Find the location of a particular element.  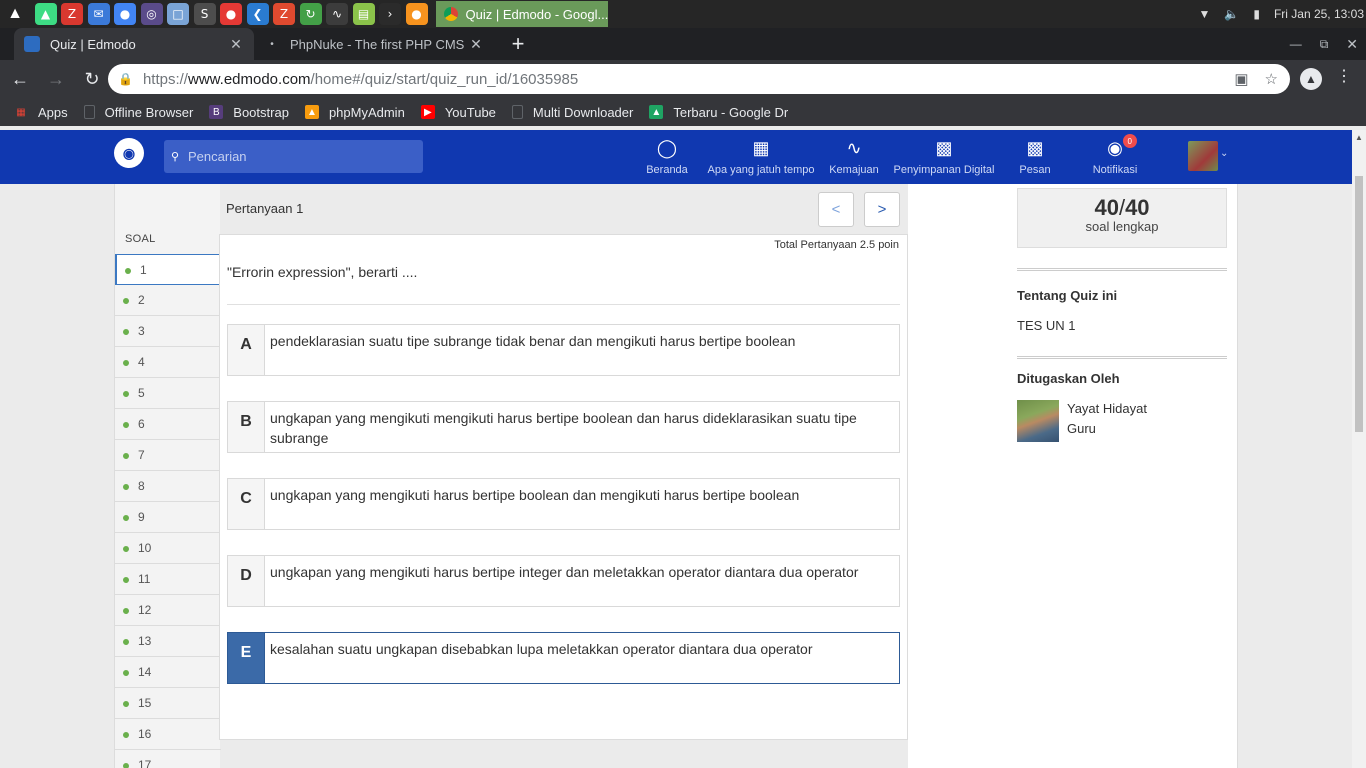

filezilla-icon: Z is located at coordinates (72, 14).